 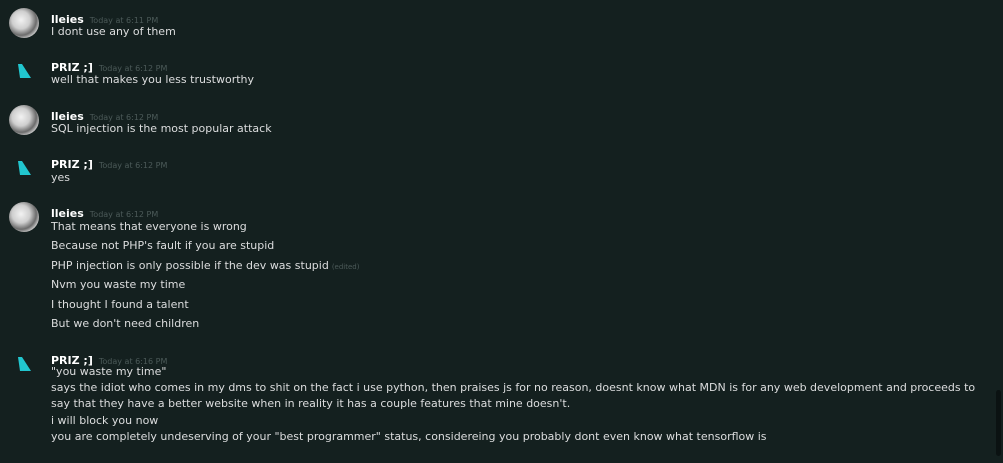 I want to click on message-text: I dont use any of them, so click(x=113, y=31).